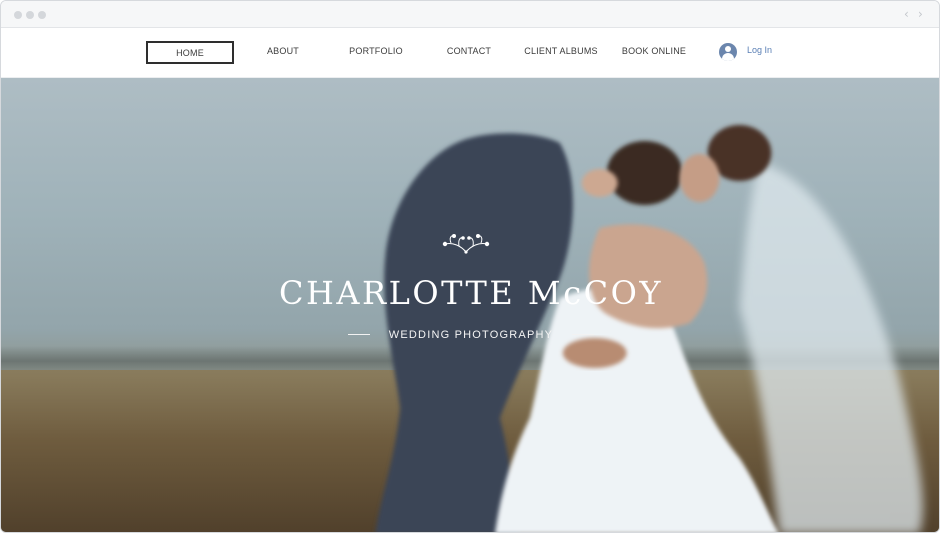 The image size is (940, 533). What do you see at coordinates (30, 15) in the screenshot?
I see `window-minimize-dot` at bounding box center [30, 15].